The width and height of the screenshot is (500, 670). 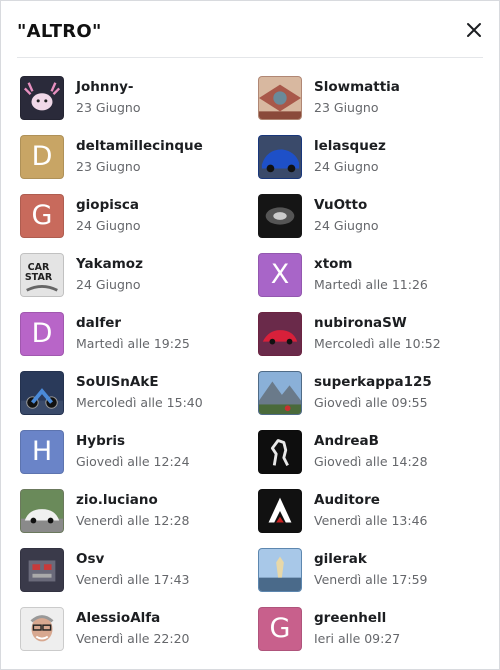 I want to click on user-name: dalfer, so click(x=133, y=323).